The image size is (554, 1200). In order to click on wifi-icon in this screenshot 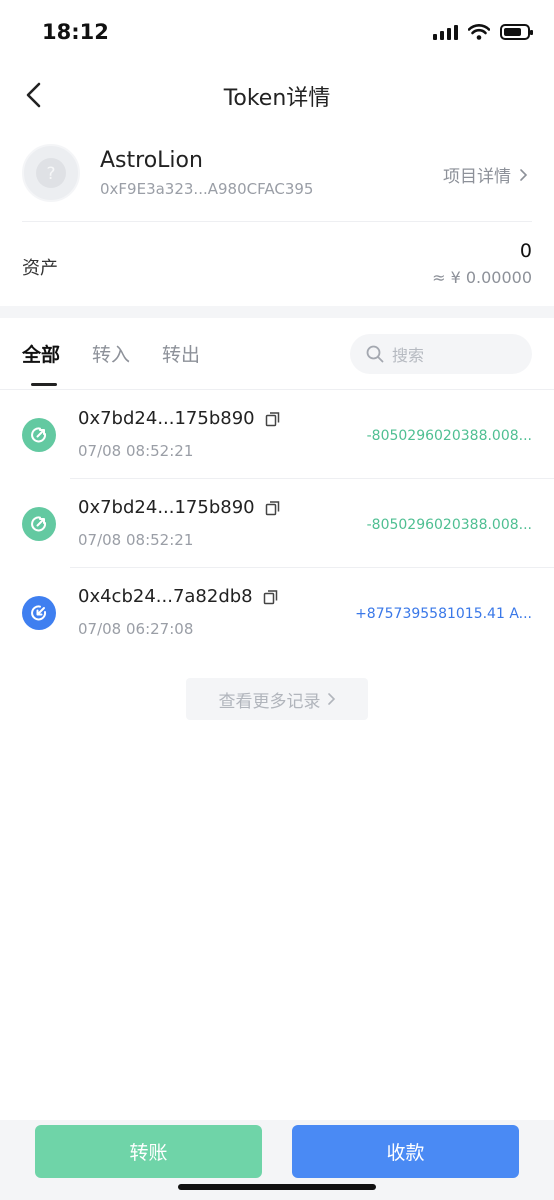, I will do `click(479, 32)`.